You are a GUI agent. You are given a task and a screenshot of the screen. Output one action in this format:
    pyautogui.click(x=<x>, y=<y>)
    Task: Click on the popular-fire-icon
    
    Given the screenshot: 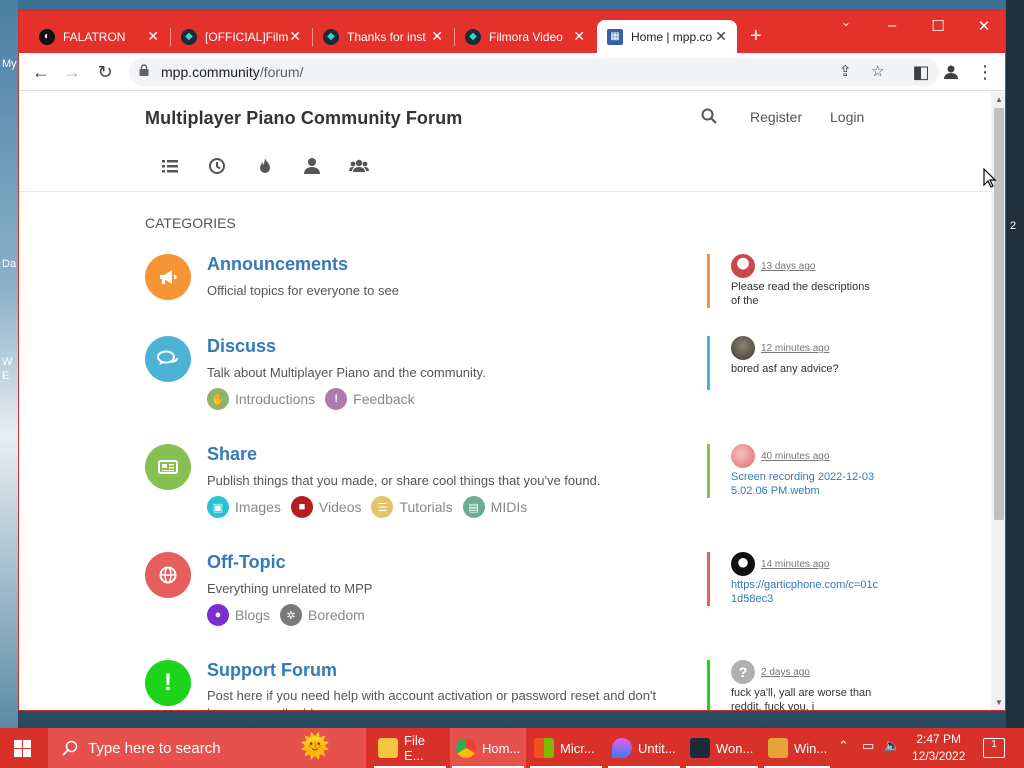 What is the action you would take?
    pyautogui.click(x=265, y=166)
    